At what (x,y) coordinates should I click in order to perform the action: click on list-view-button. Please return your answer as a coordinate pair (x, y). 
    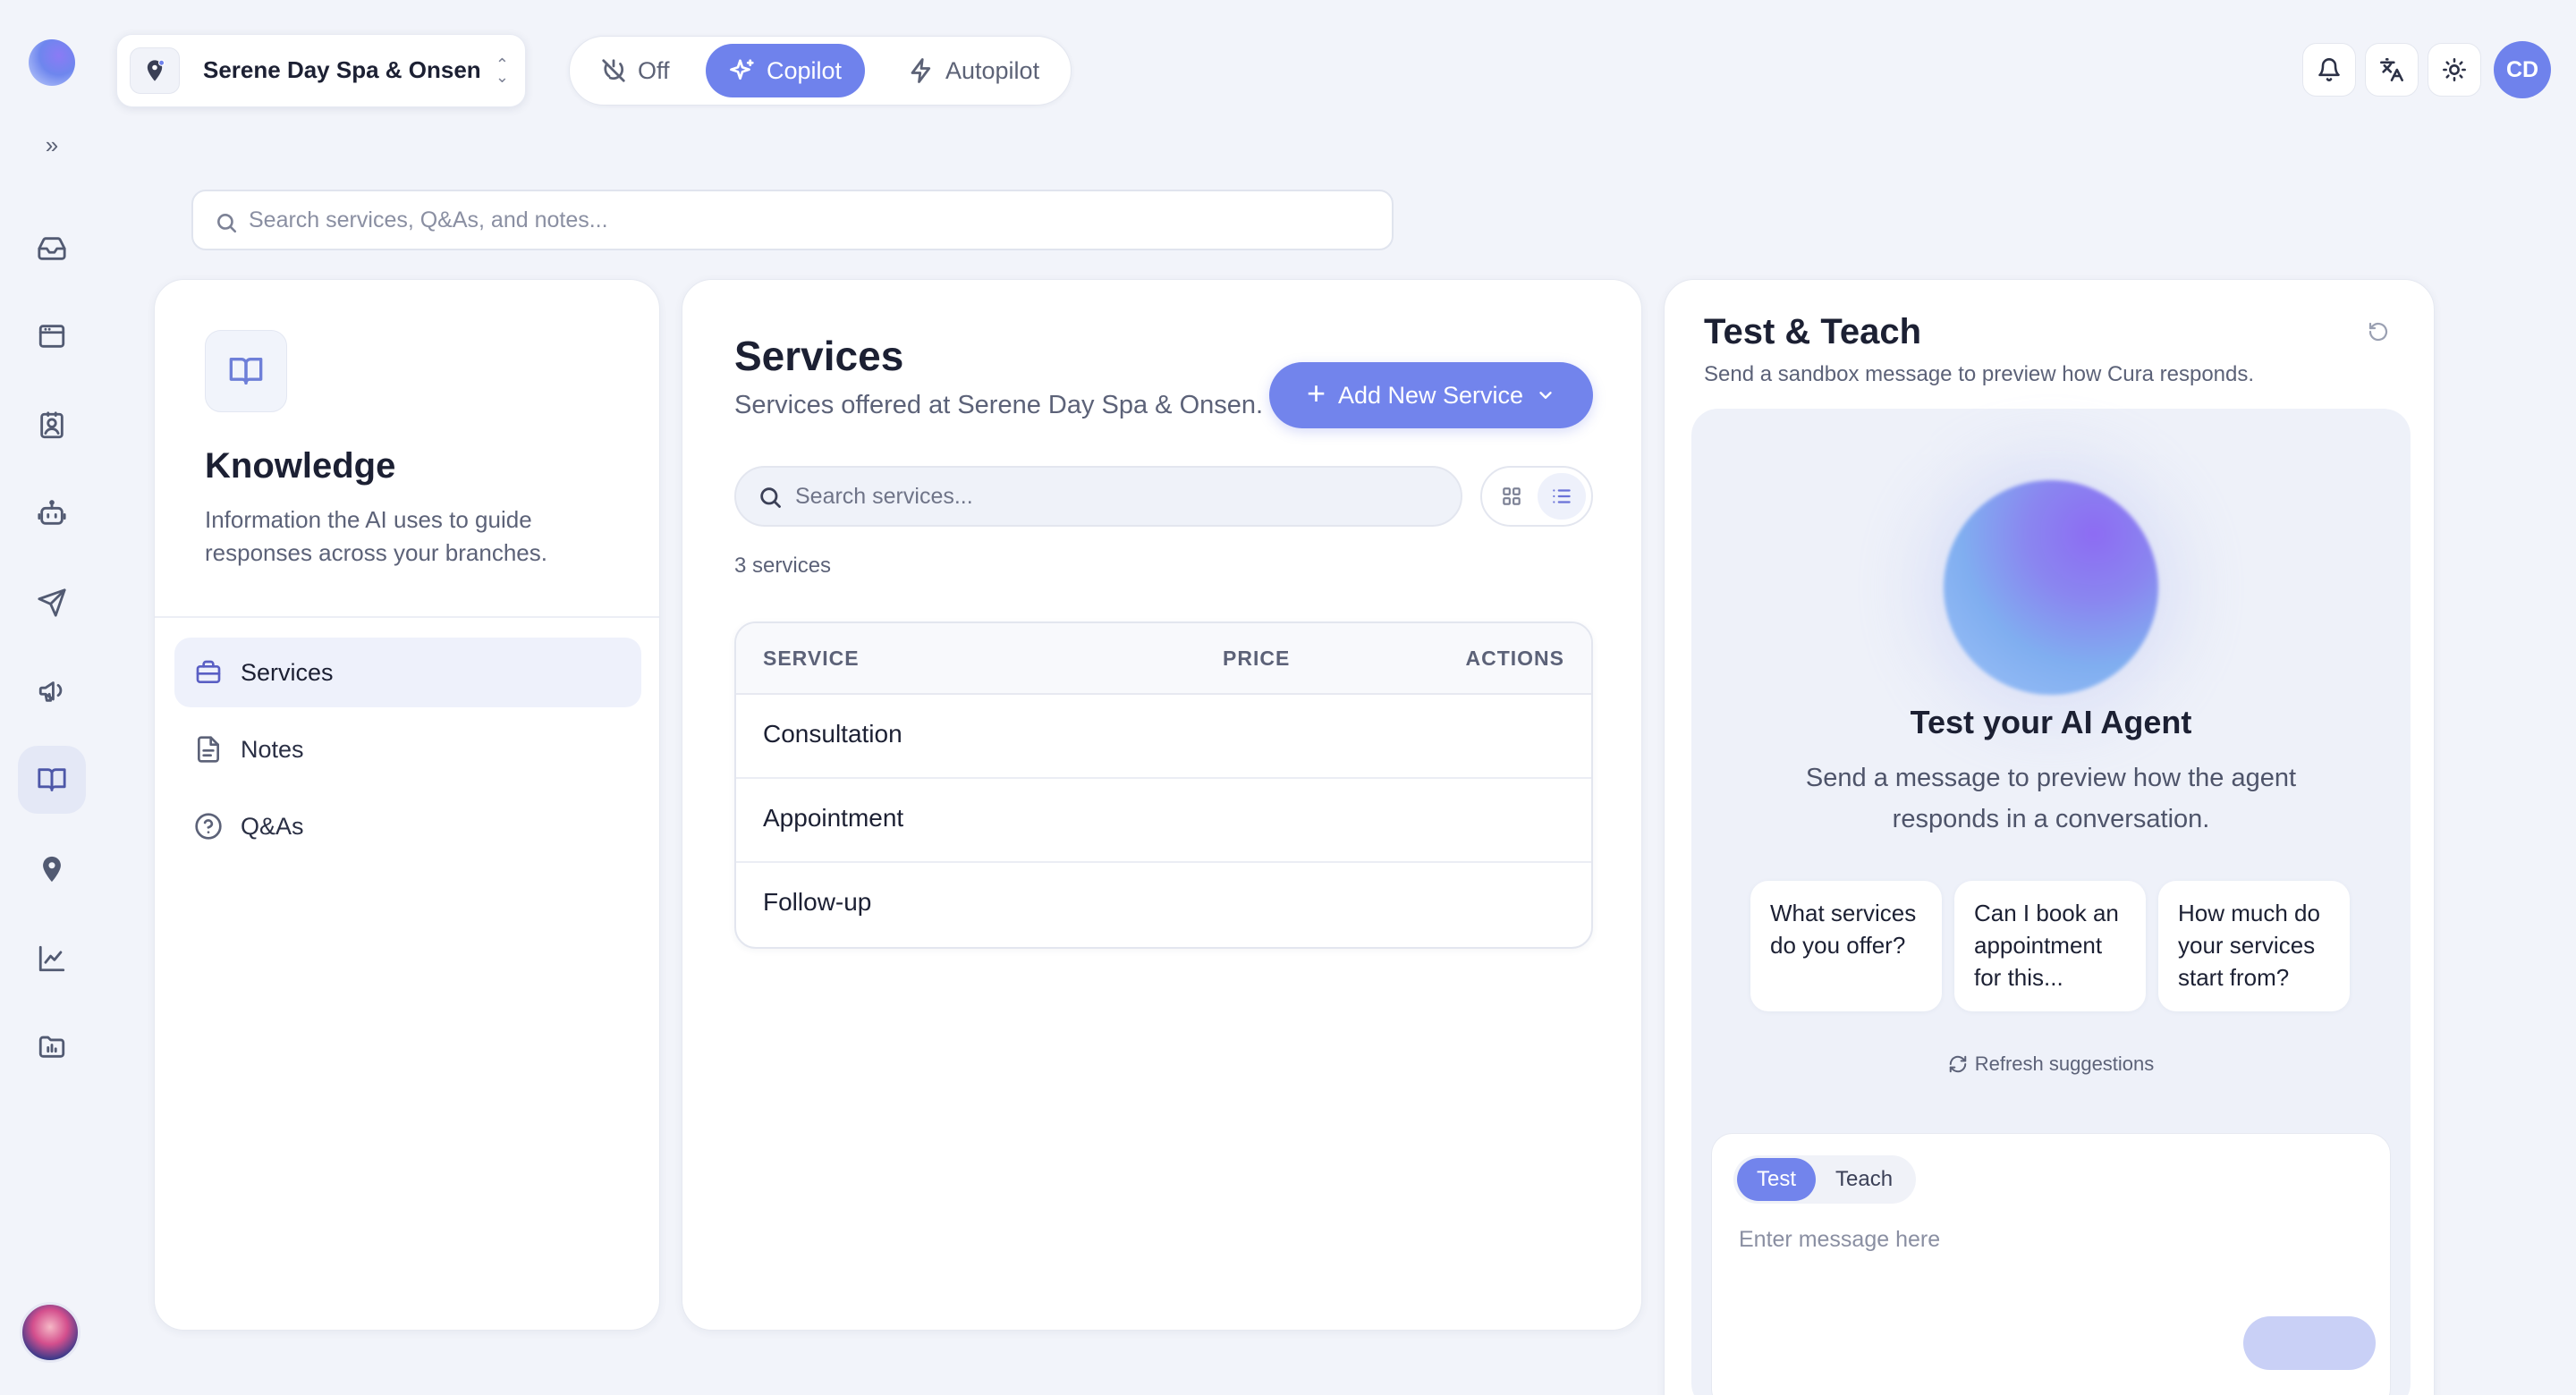
    Looking at the image, I should click on (1562, 496).